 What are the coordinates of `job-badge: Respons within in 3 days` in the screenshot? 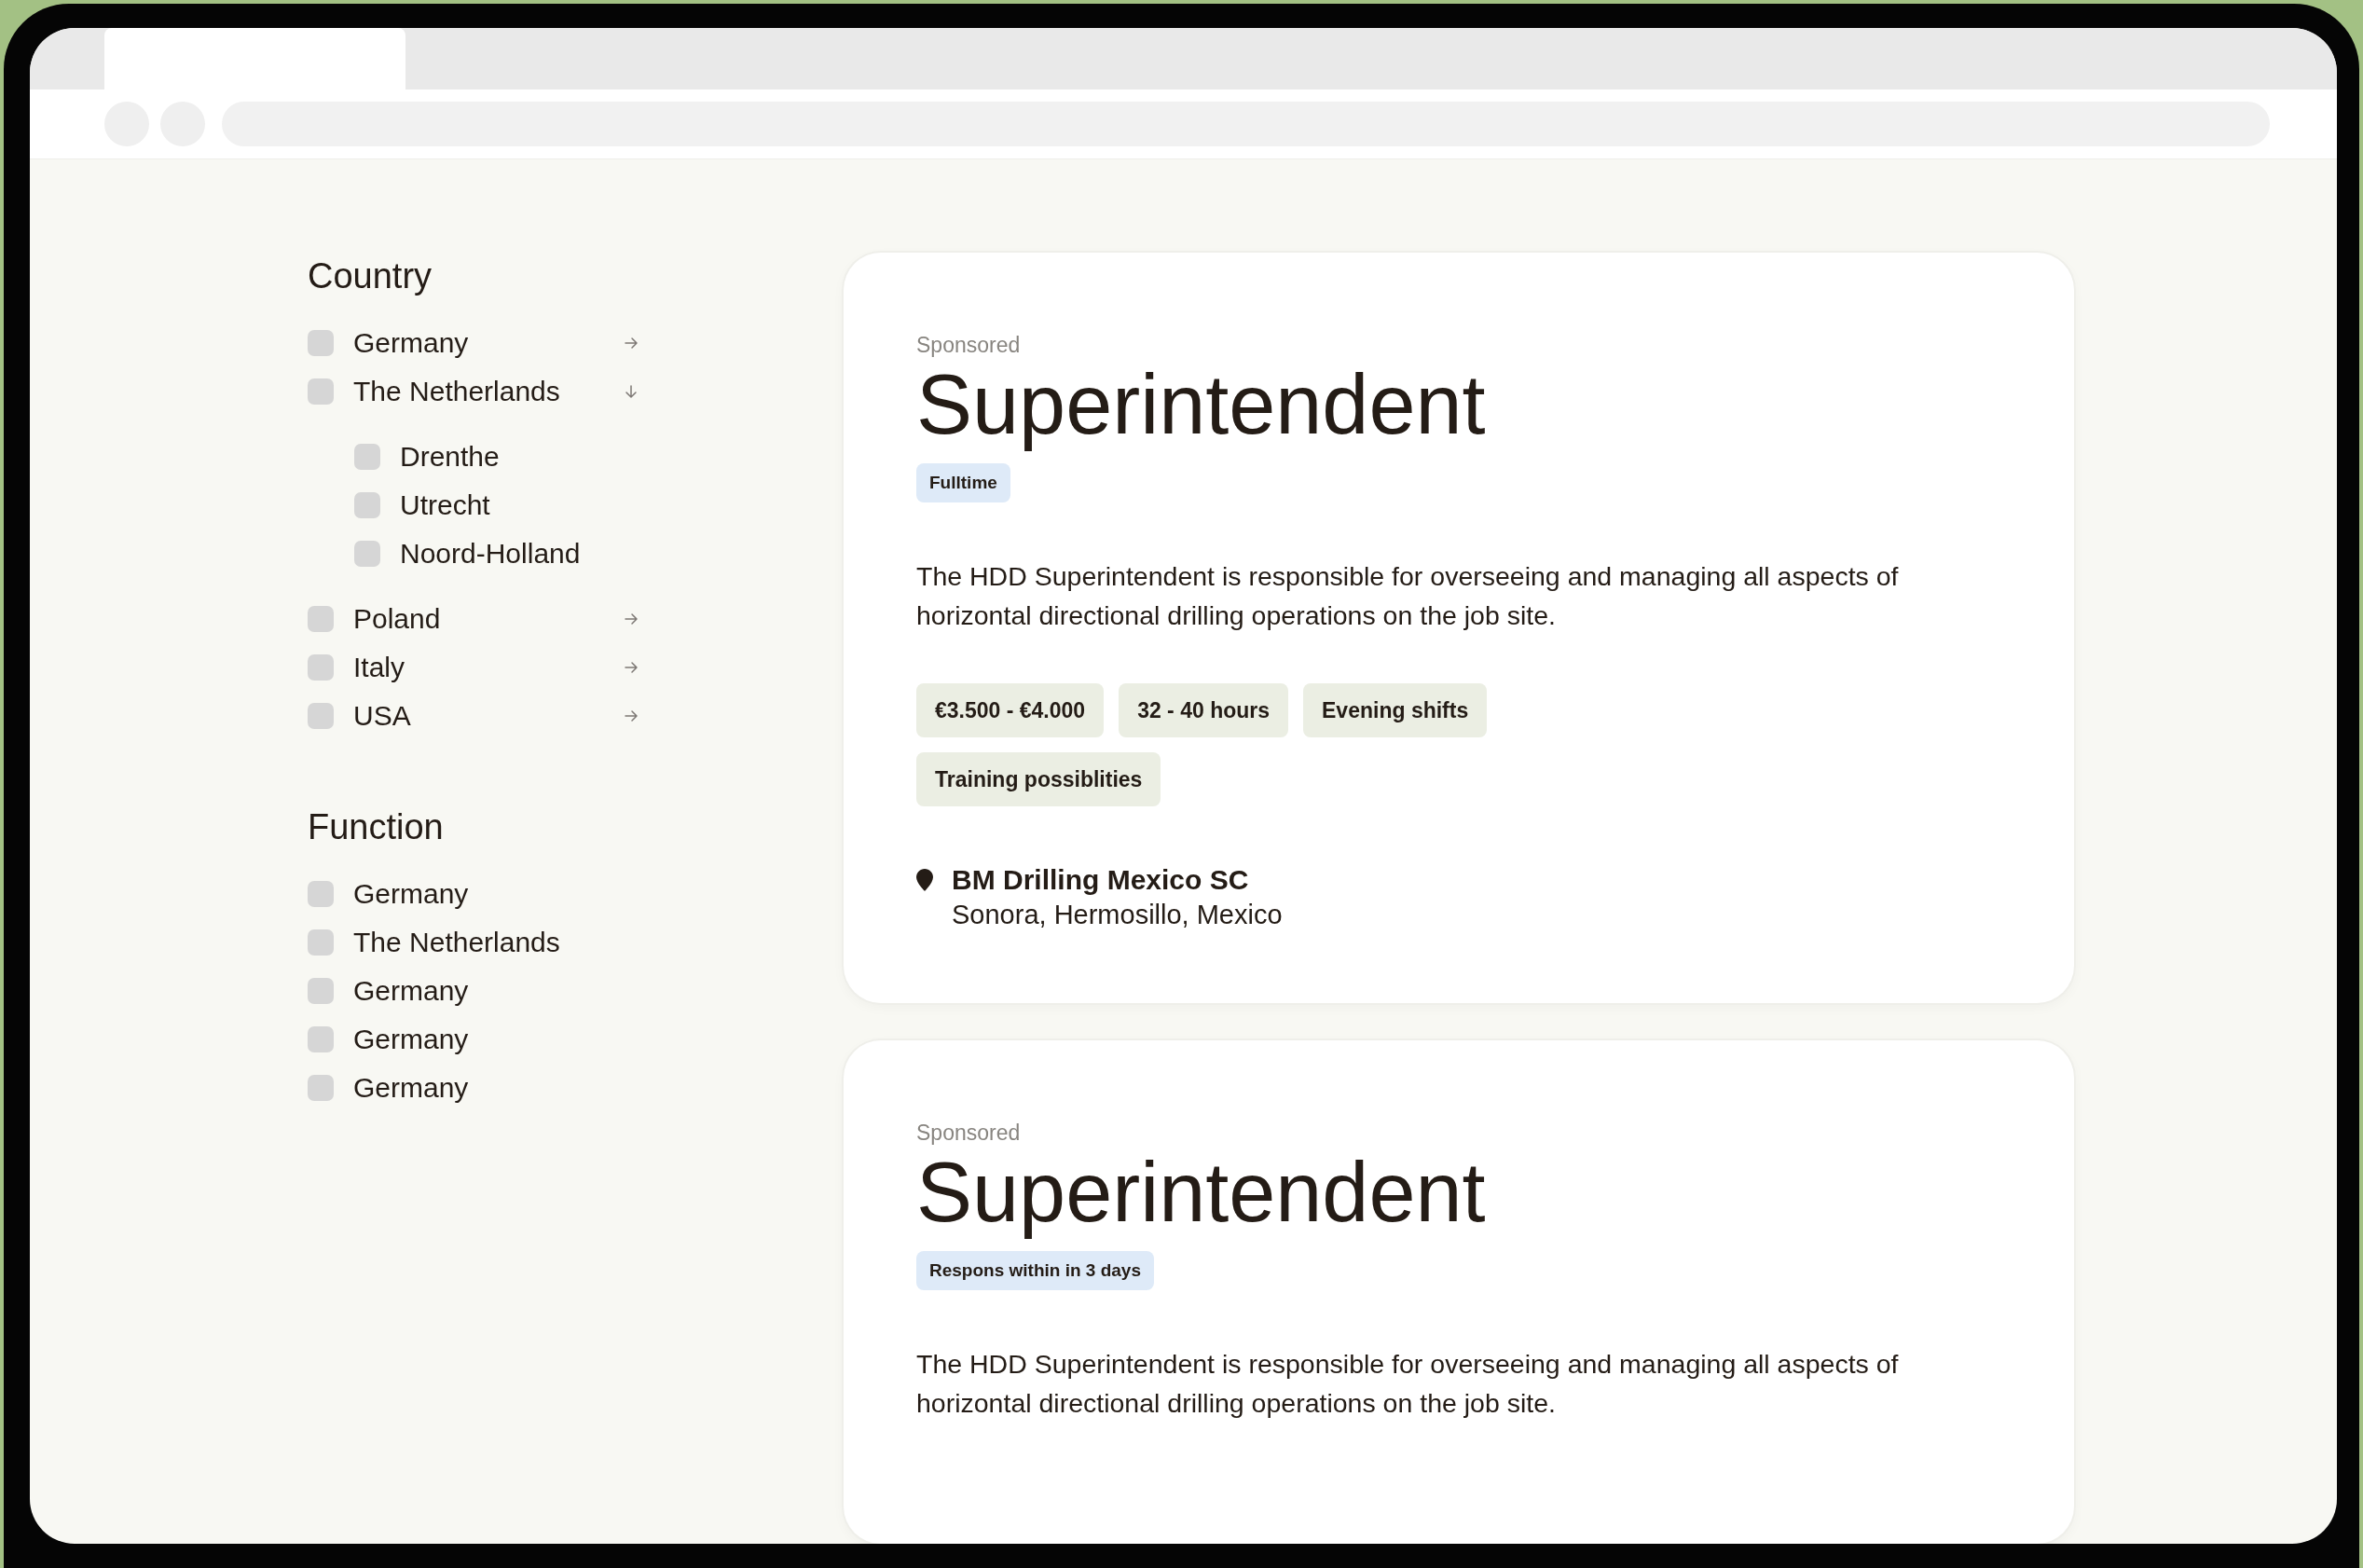 It's located at (1035, 1270).